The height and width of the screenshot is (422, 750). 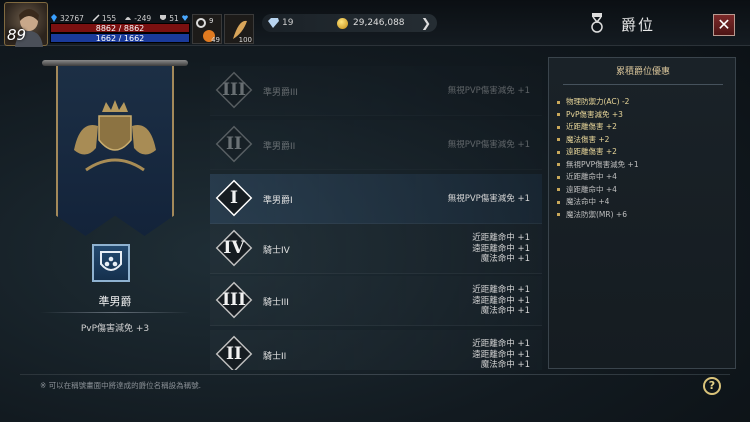 What do you see at coordinates (638, 25) in the screenshot?
I see `page-title: 爵位` at bounding box center [638, 25].